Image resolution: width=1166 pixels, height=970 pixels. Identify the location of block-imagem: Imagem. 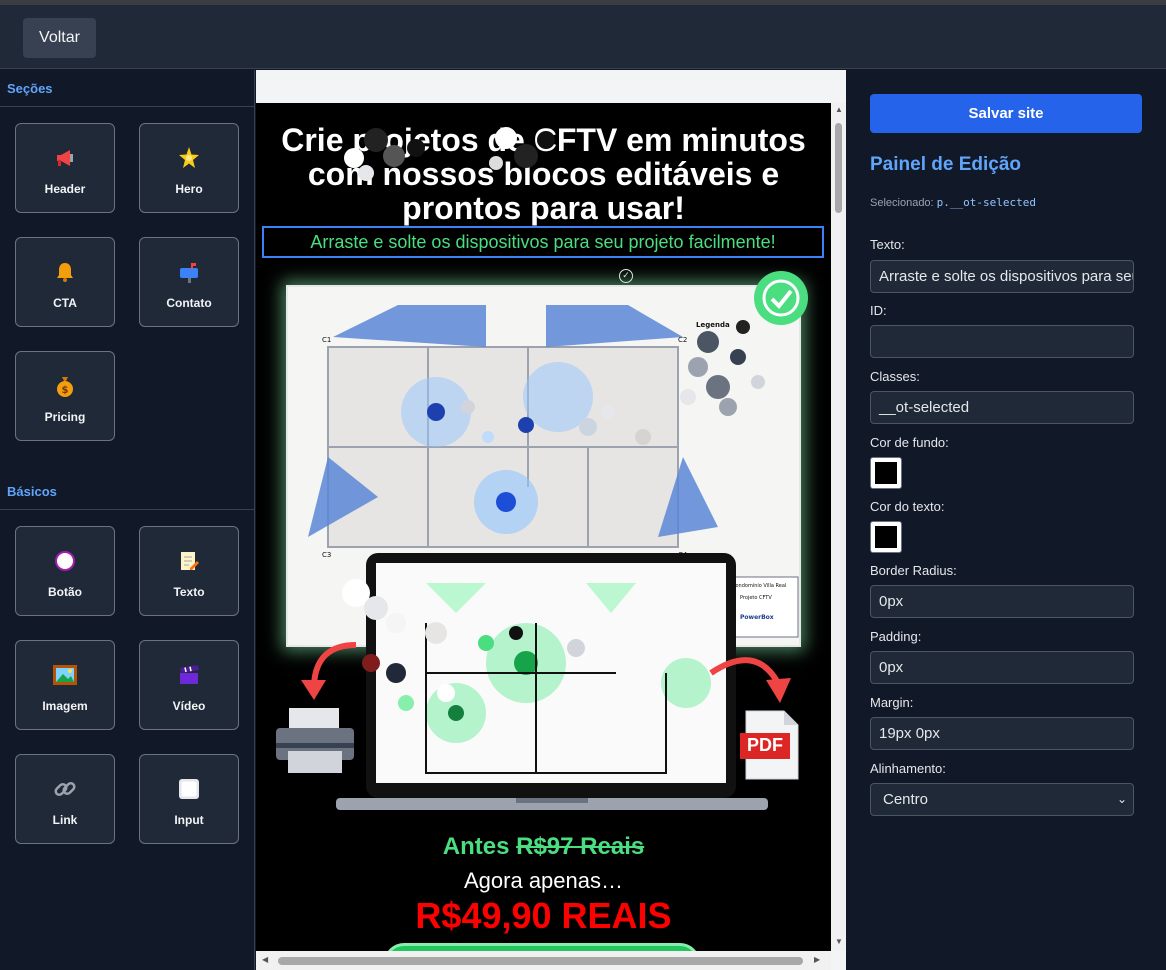
(65, 685).